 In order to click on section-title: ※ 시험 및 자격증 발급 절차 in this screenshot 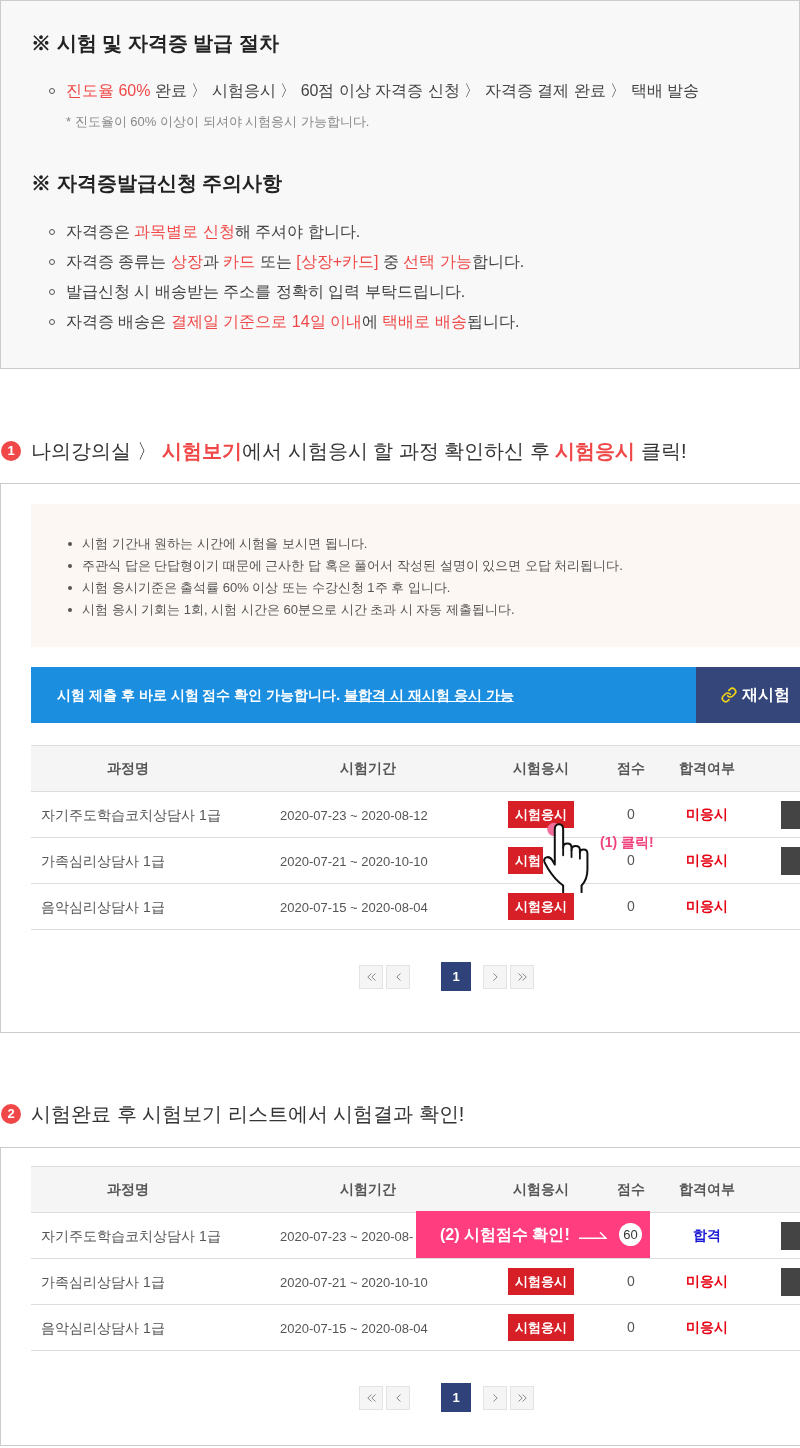, I will do `click(155, 43)`.